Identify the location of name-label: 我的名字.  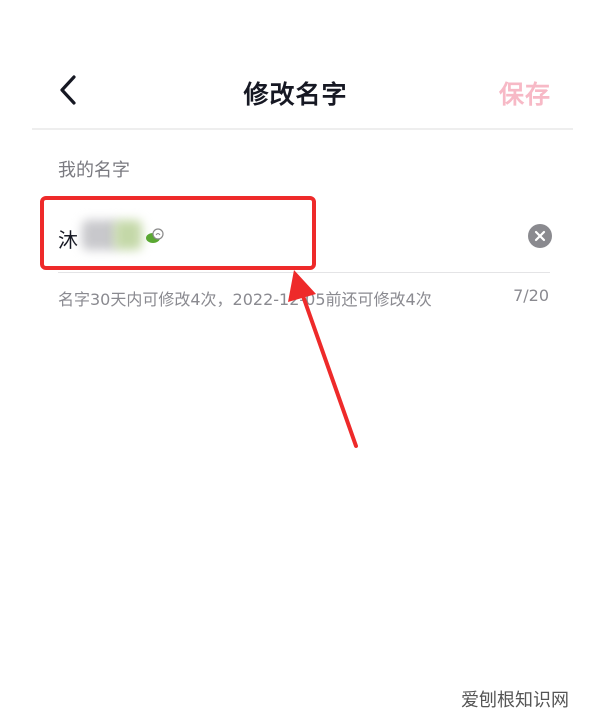
(94, 170).